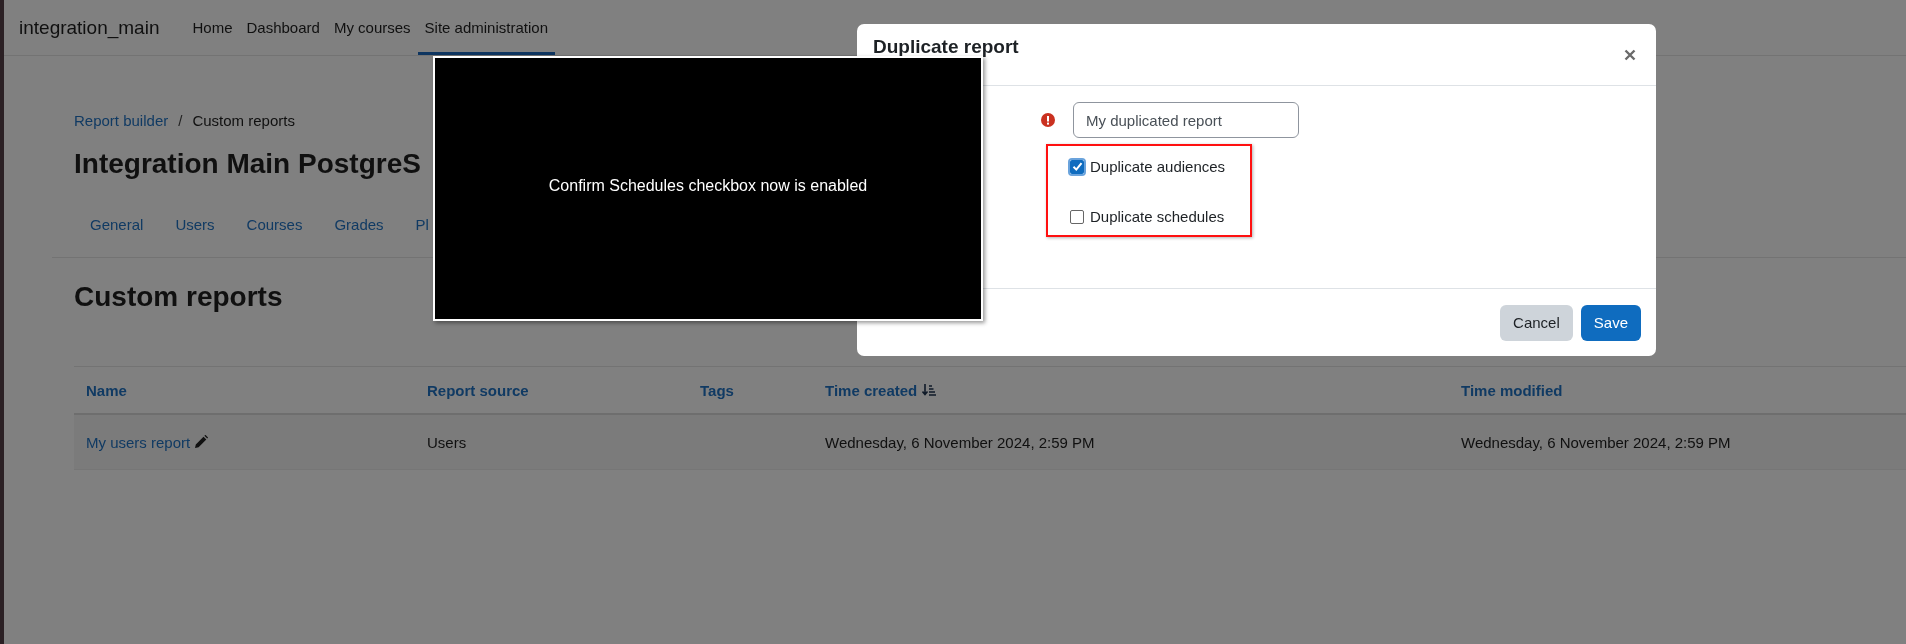 This screenshot has height=644, width=1906. What do you see at coordinates (1512, 390) in the screenshot?
I see `column-header: Time modified` at bounding box center [1512, 390].